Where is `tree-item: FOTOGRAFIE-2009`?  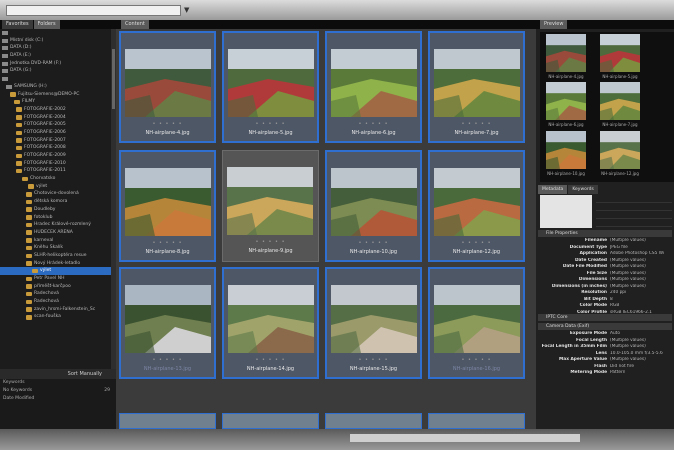 tree-item: FOTOGRAFIE-2009 is located at coordinates (58, 156).